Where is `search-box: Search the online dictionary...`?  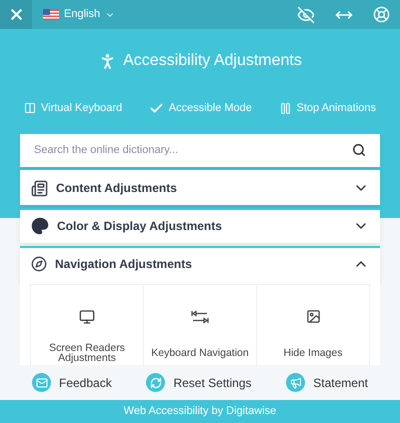 search-box: Search the online dictionary... is located at coordinates (200, 150).